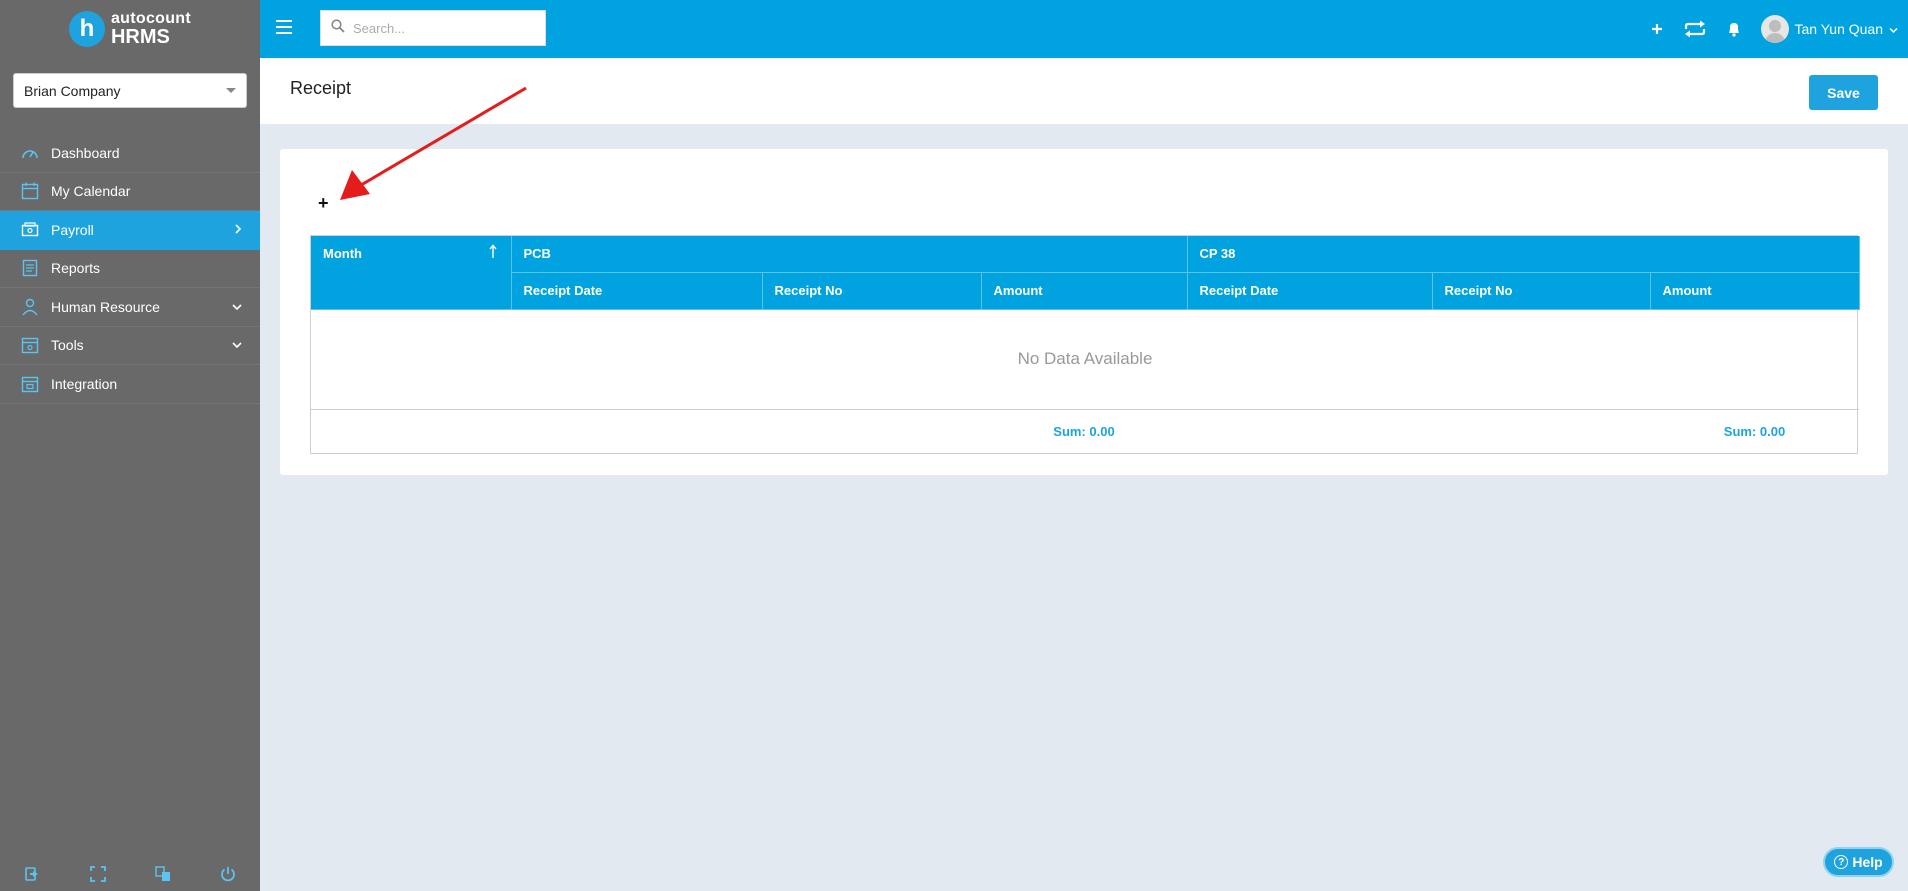 This screenshot has height=891, width=1908. I want to click on logo-text-top: autocount, so click(151, 18).